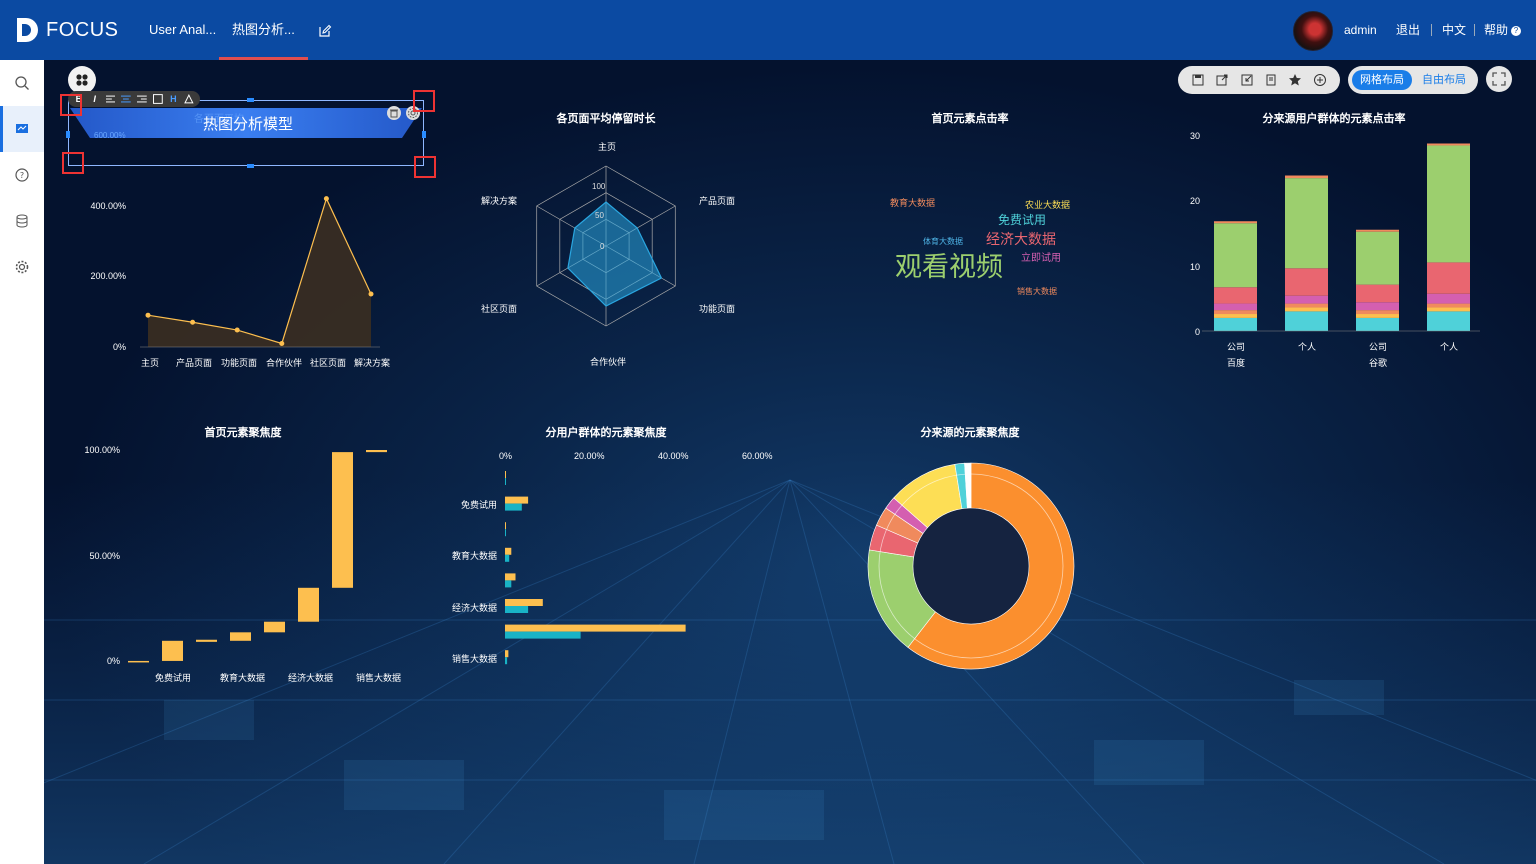  I want to click on edit-icon, so click(325, 31).